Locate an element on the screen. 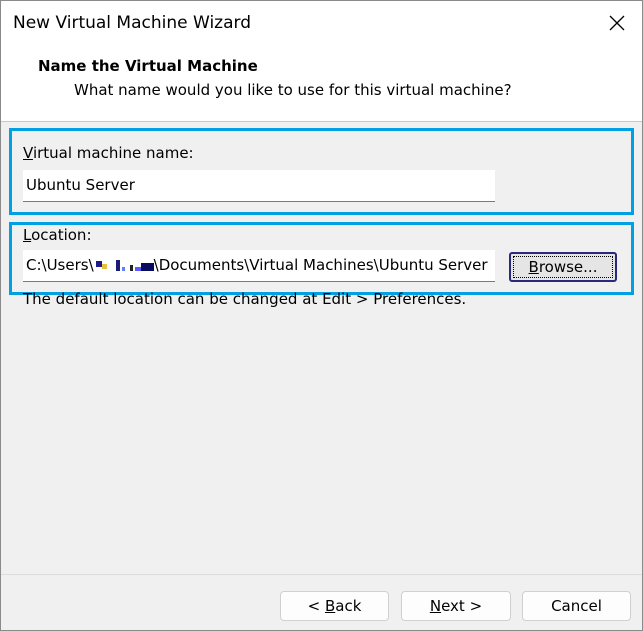  page-title: Name the Virtual Machine is located at coordinates (148, 66).